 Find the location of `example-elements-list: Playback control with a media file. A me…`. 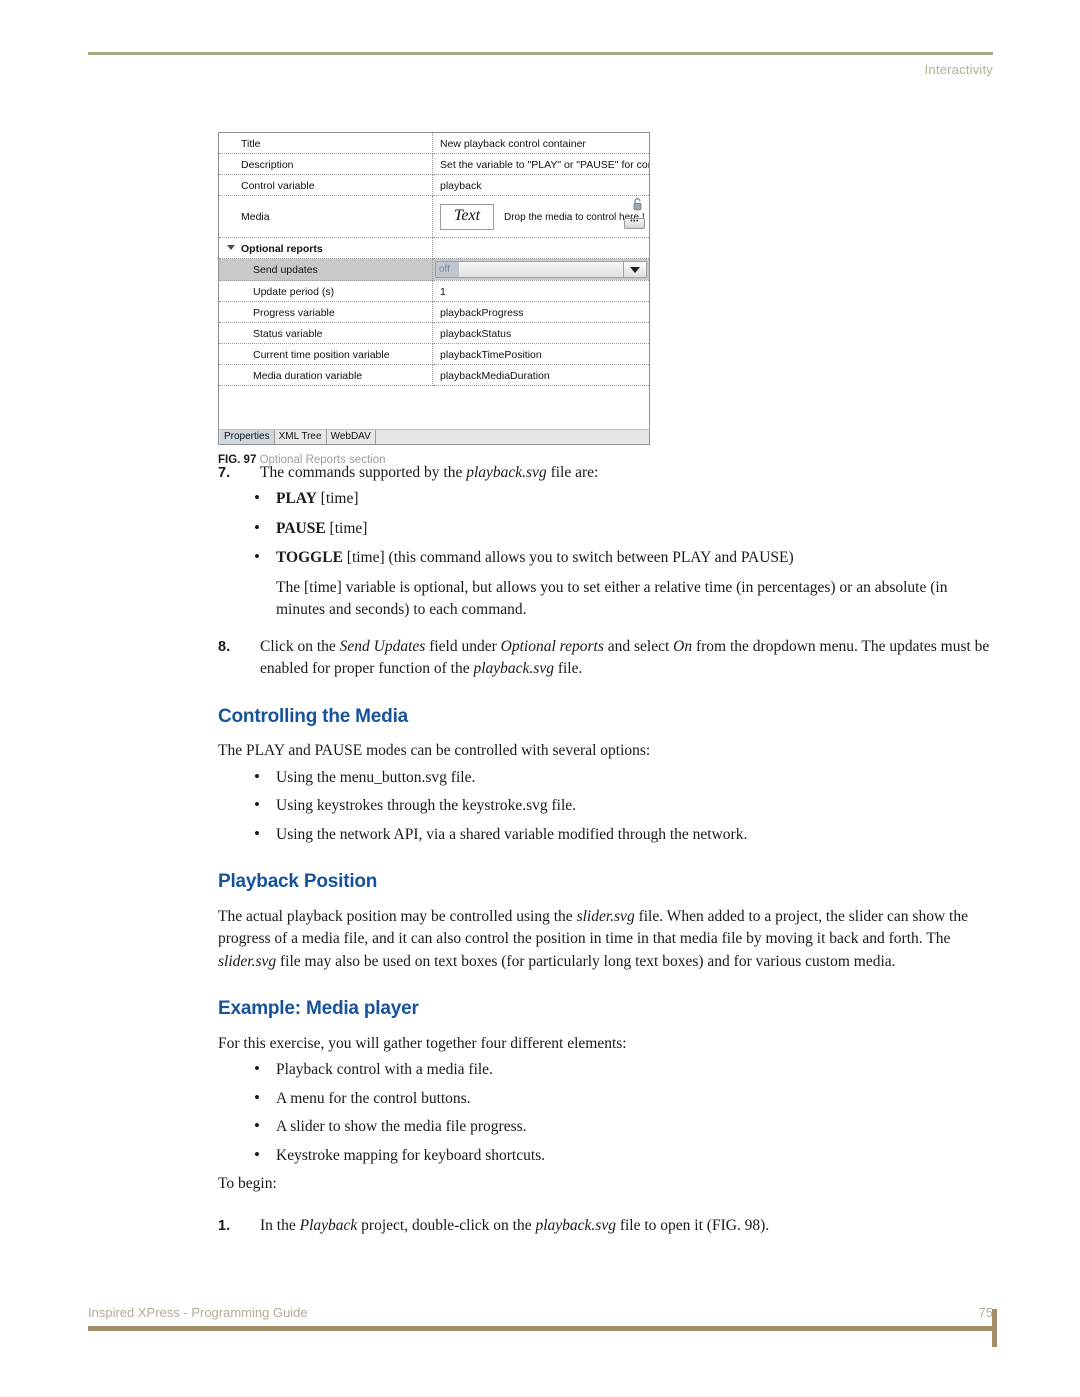

example-elements-list: Playback control with a media file. A me… is located at coordinates (606, 1112).